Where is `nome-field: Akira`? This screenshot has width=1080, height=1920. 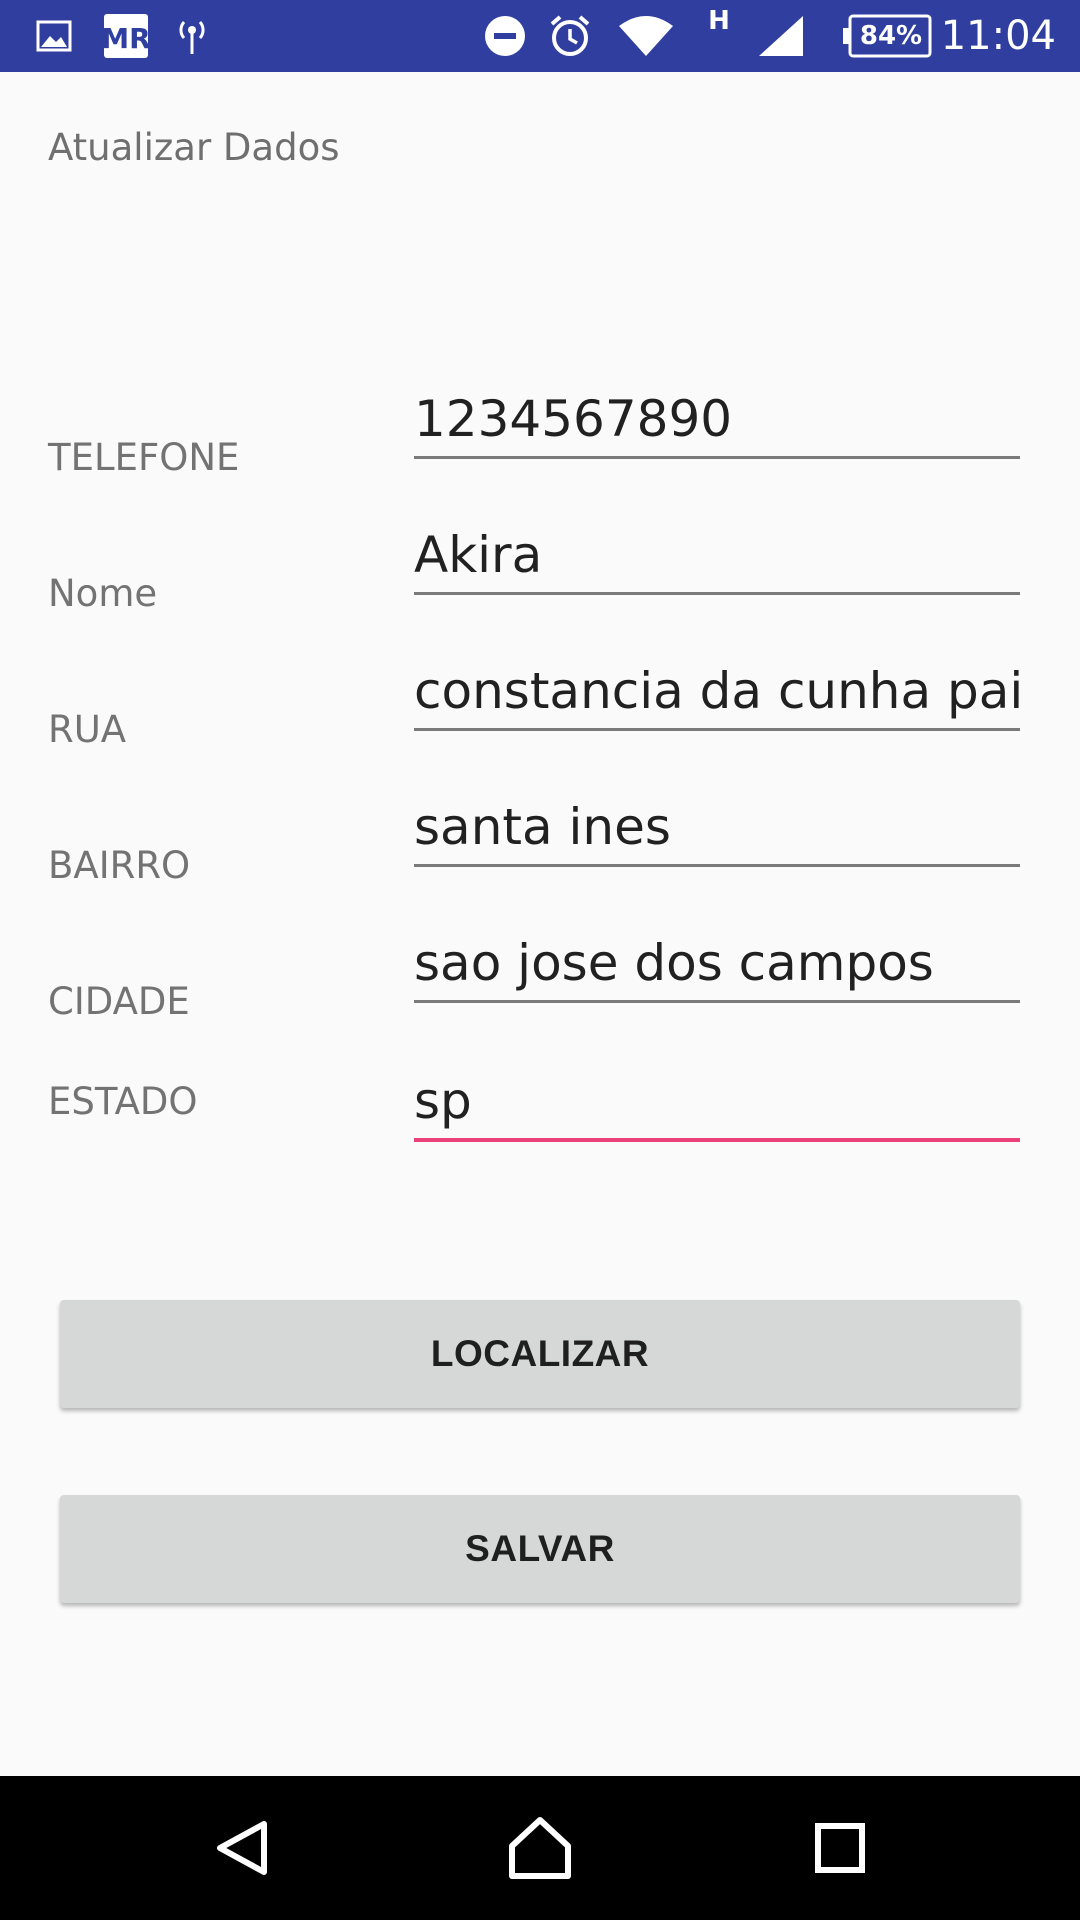 nome-field: Akira is located at coordinates (717, 558).